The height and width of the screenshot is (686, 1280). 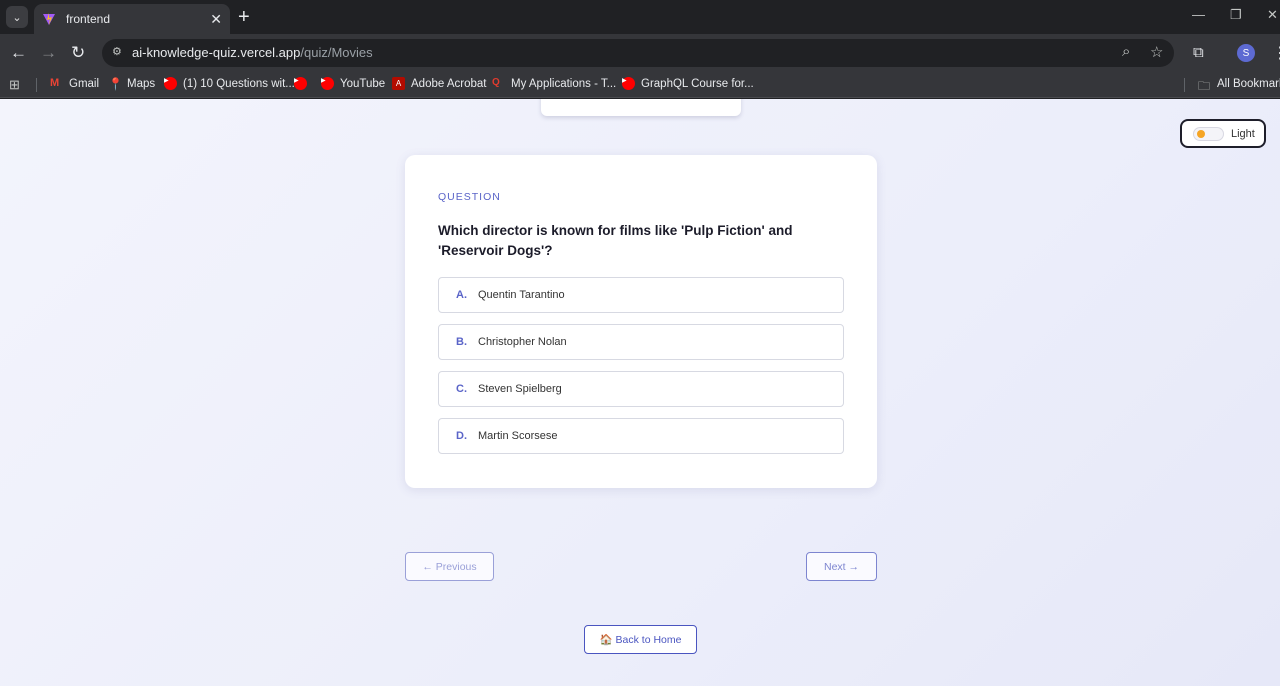 I want to click on back-icon: ←, so click(x=18, y=53).